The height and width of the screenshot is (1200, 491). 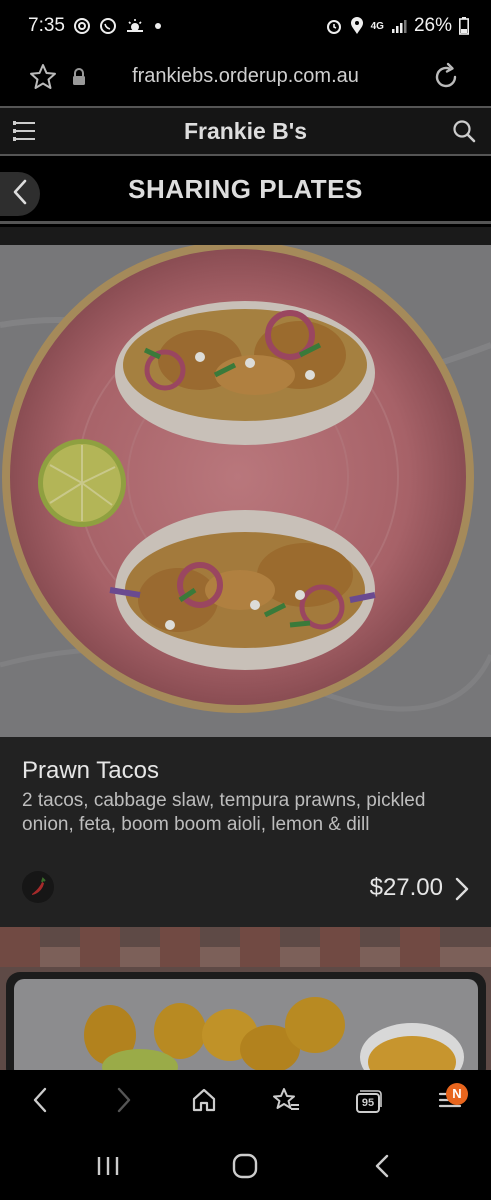 What do you see at coordinates (82, 26) in the screenshot?
I see `threads-icon` at bounding box center [82, 26].